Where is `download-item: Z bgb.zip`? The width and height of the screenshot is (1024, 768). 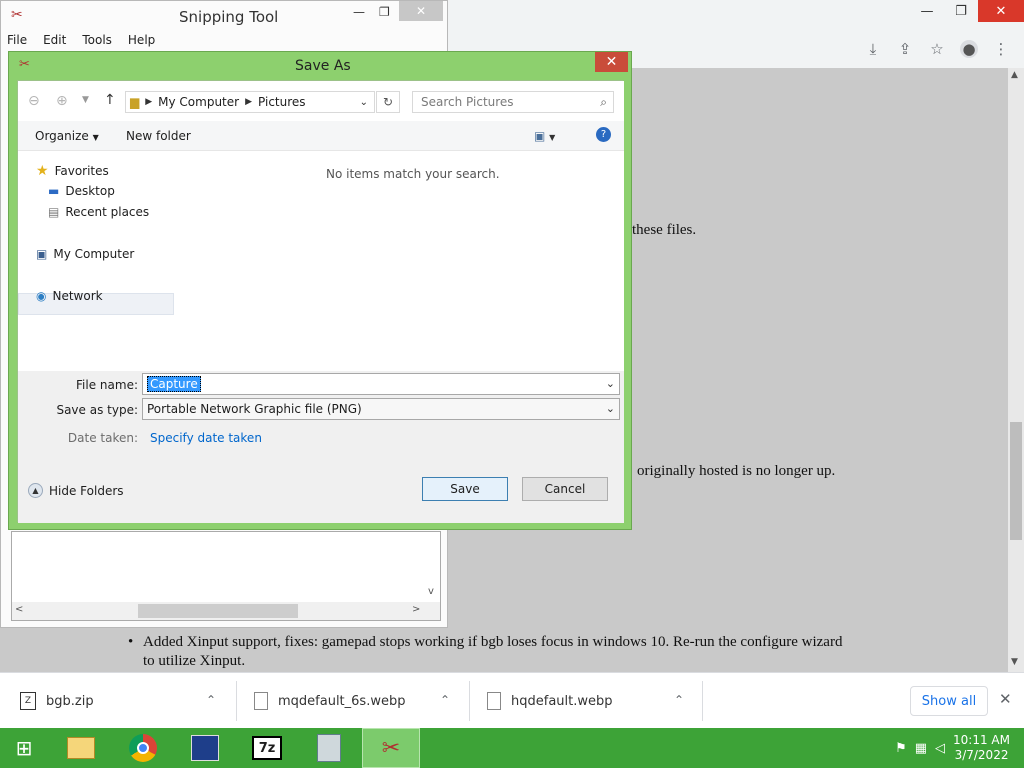 download-item: Z bgb.zip is located at coordinates (57, 701).